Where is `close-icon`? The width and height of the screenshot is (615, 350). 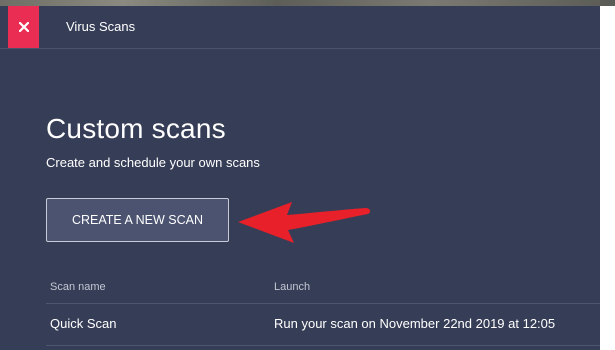
close-icon is located at coordinates (23, 27).